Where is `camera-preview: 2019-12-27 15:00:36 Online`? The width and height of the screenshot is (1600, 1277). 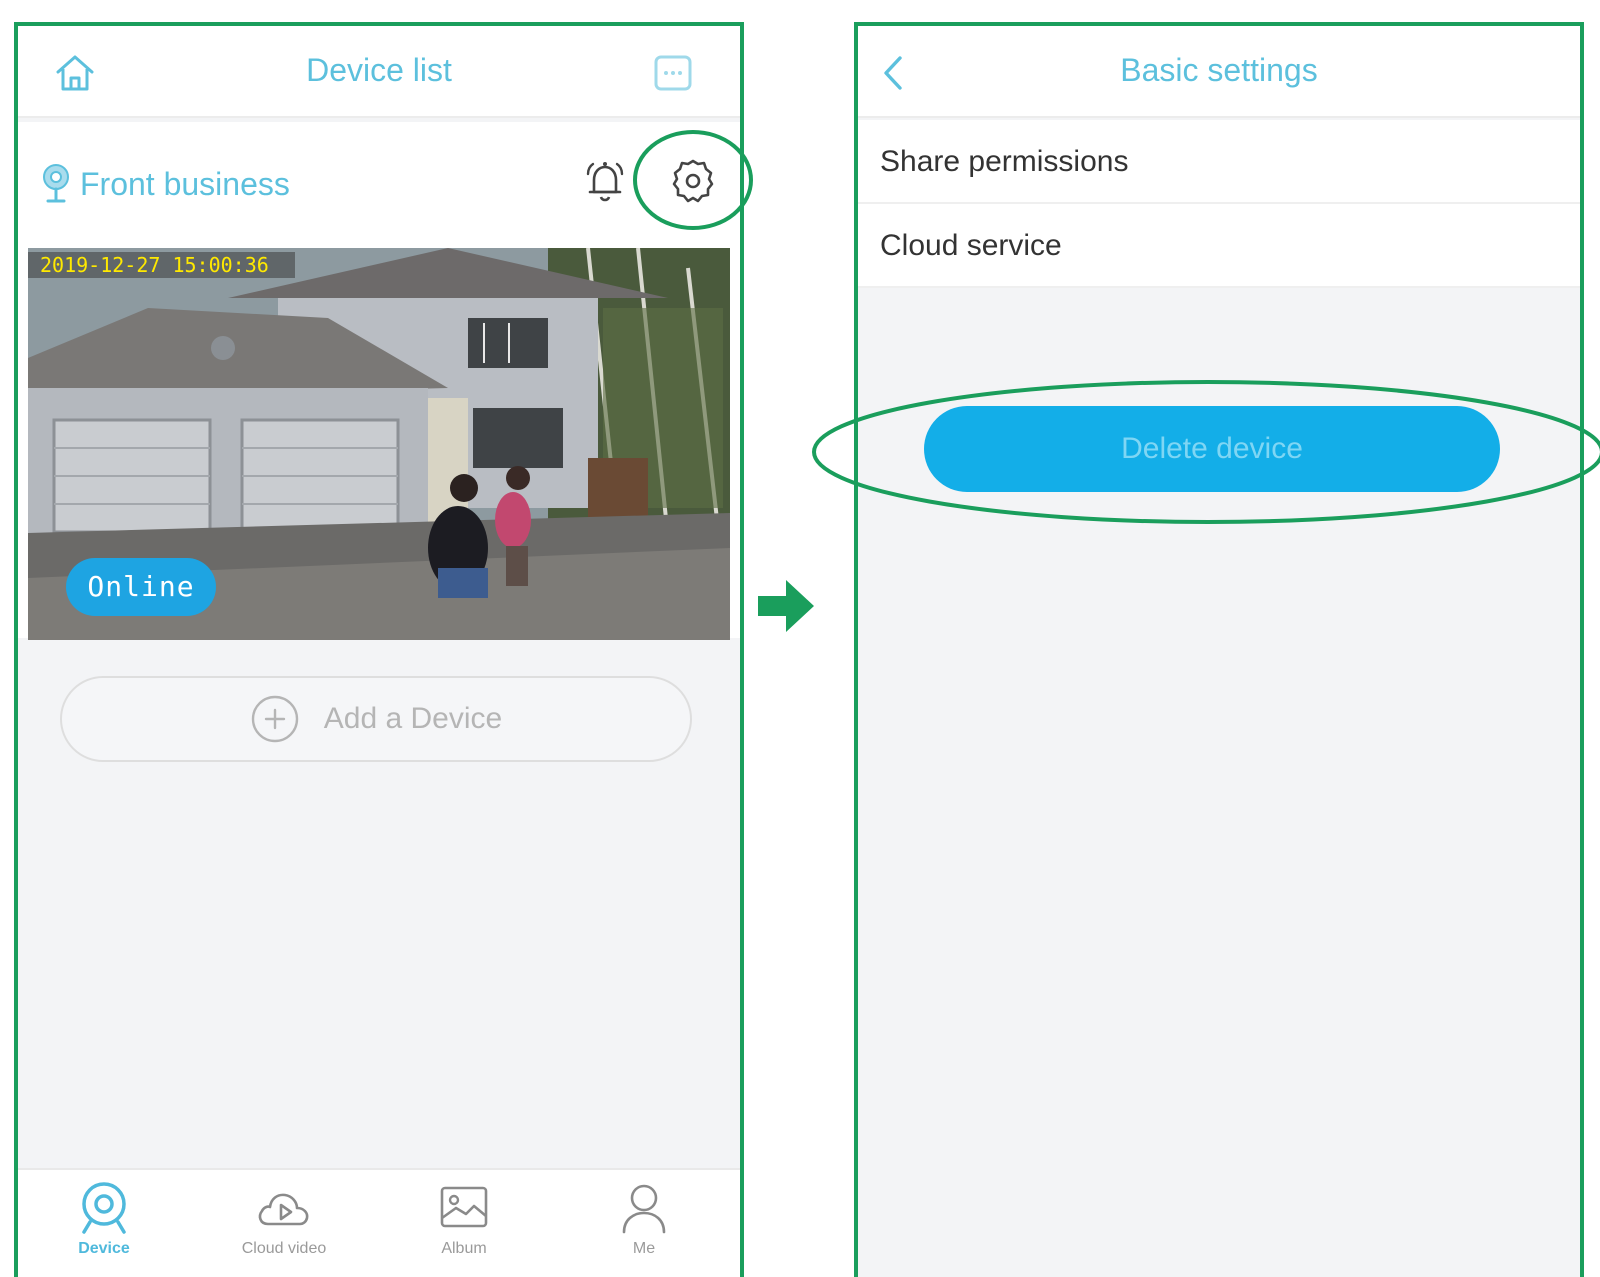 camera-preview: 2019-12-27 15:00:36 Online is located at coordinates (379, 444).